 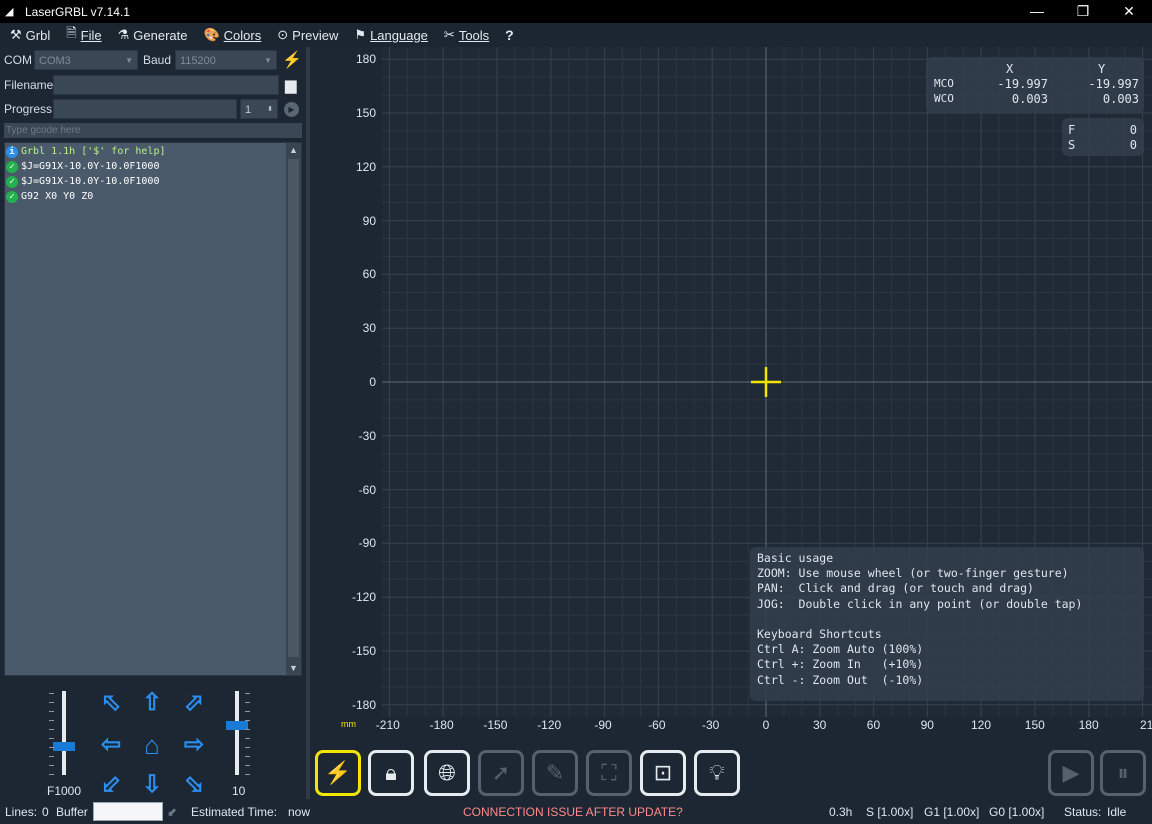 I want to click on baud-label: Baud, so click(x=157, y=60).